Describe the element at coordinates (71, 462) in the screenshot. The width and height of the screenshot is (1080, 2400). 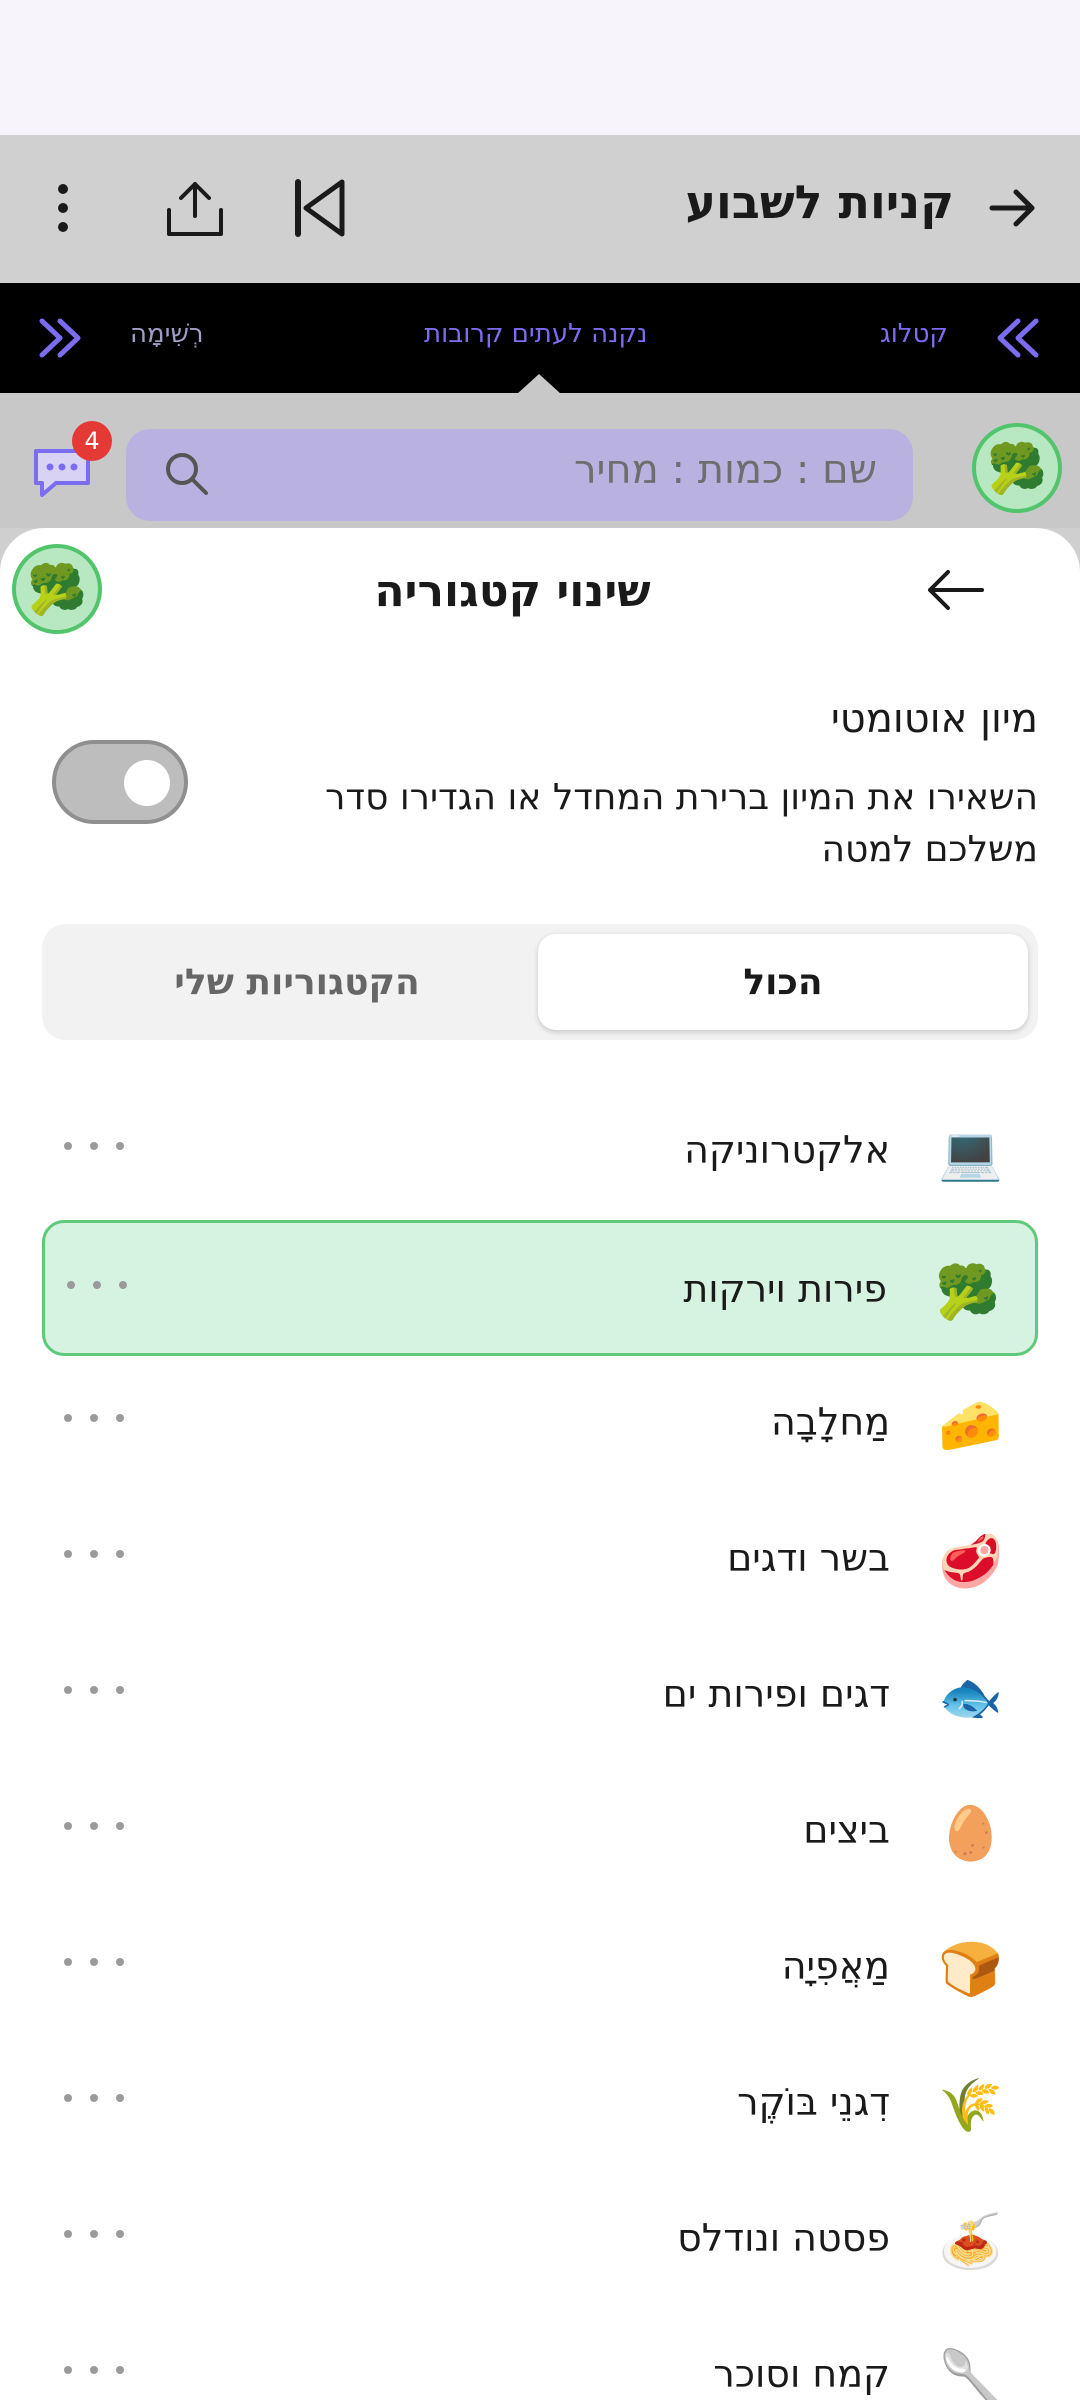
I see `chat-icon: 4` at that location.